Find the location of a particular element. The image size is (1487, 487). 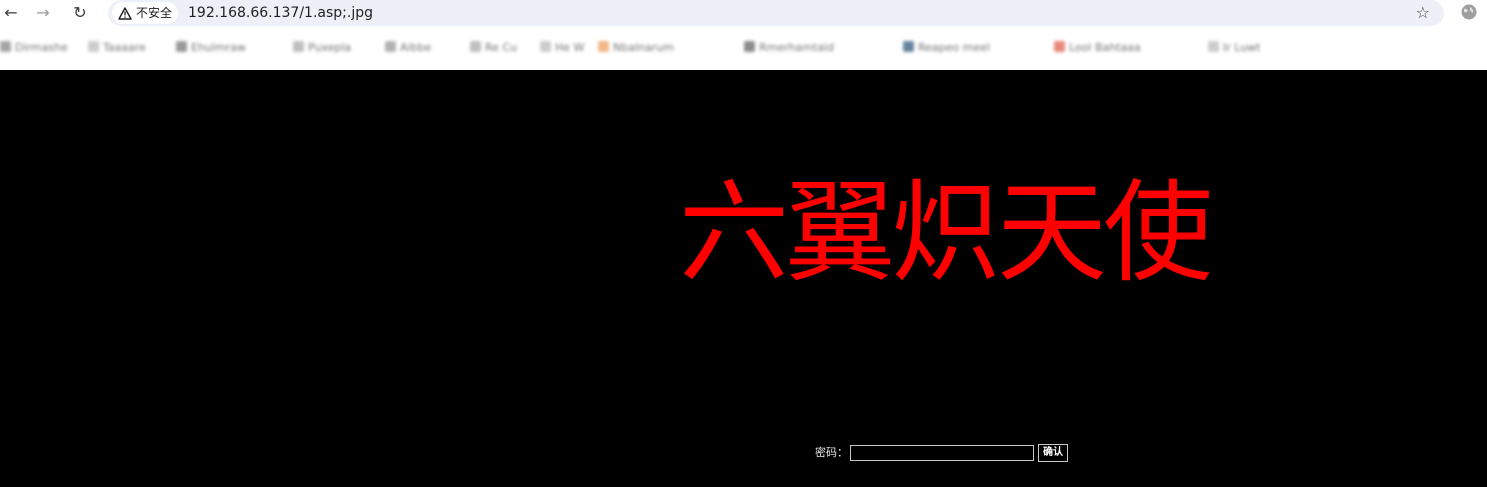

bookmark-item: Re Cu is located at coordinates (493, 48).